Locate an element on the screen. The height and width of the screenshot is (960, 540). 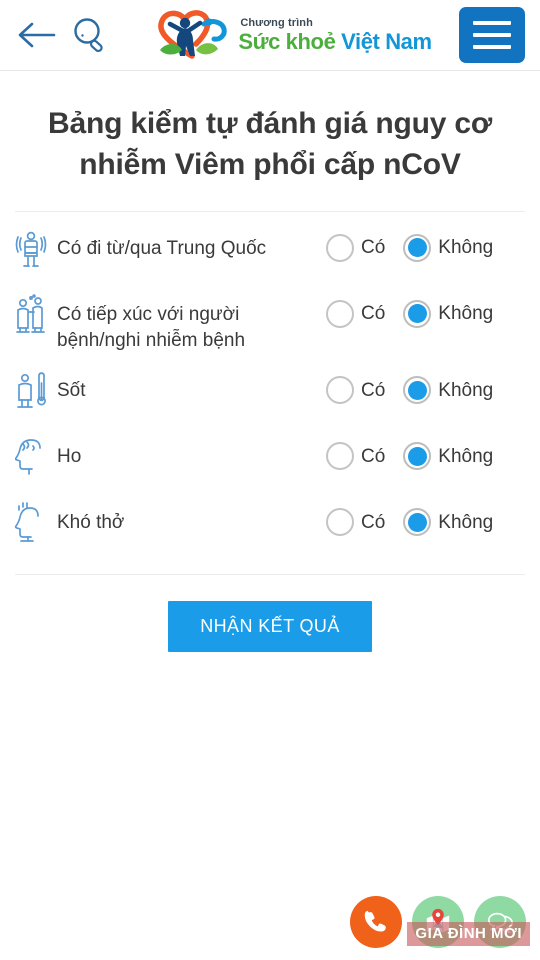
app-header: Chương trình Sức khoẻ Việt Nam is located at coordinates (270, 35).